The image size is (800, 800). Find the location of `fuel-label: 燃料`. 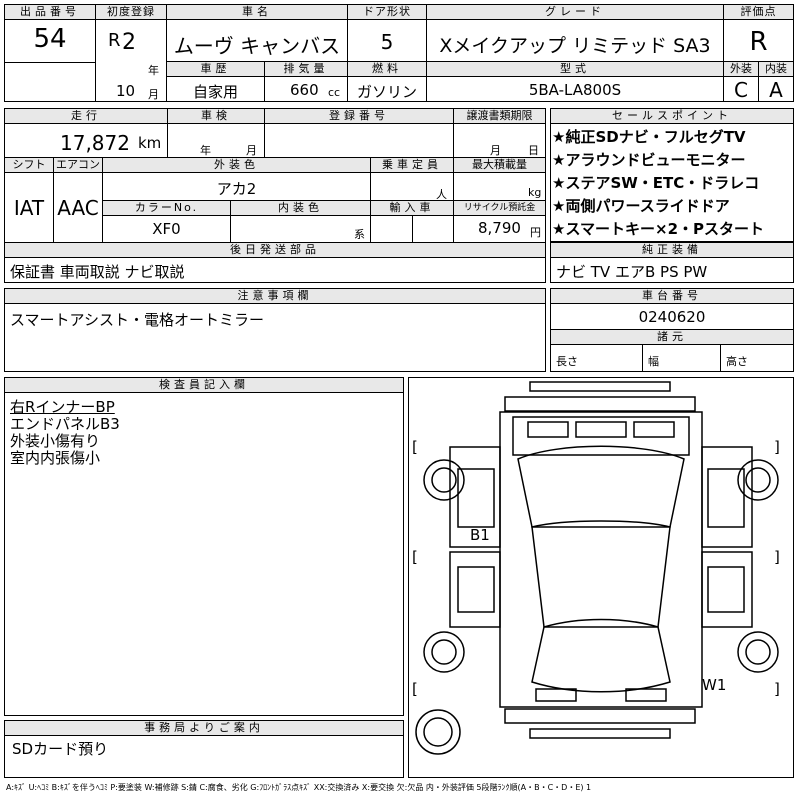

fuel-label: 燃料 is located at coordinates (387, 69).